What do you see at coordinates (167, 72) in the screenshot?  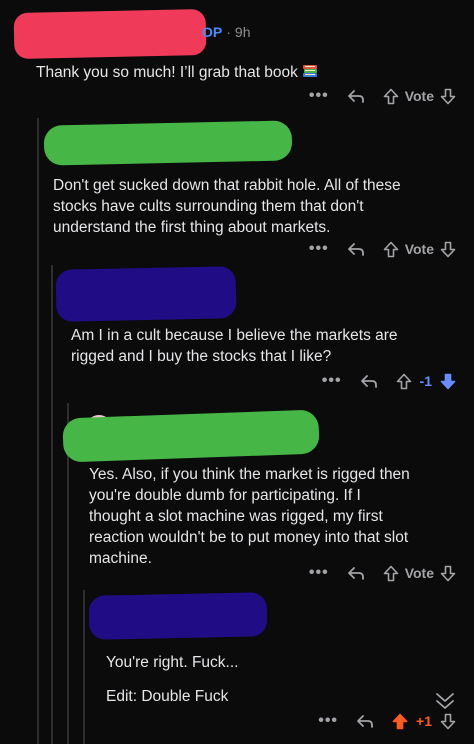 I see `comment-text: Thank you so much! I’ll grab that book` at bounding box center [167, 72].